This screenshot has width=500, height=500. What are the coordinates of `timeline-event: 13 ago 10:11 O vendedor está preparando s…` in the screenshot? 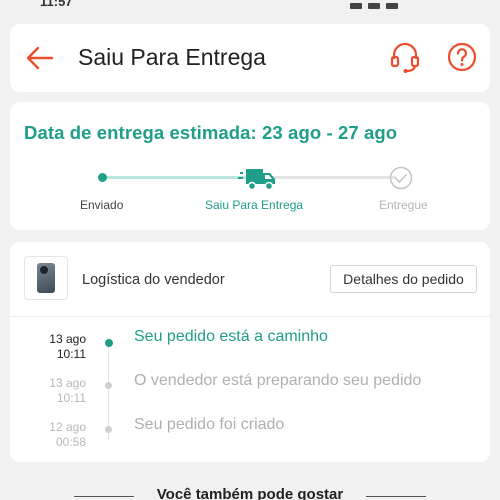 It's located at (250, 392).